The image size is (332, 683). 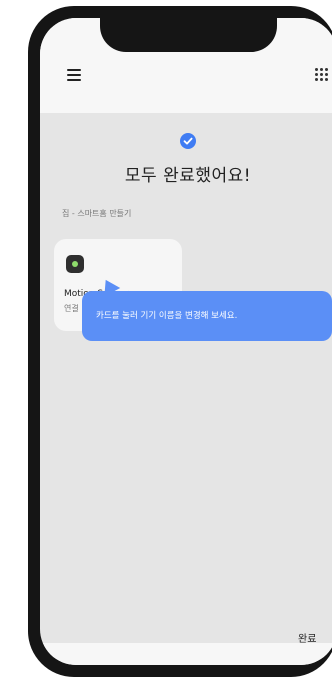 I want to click on bottom-bar, so click(x=186, y=654).